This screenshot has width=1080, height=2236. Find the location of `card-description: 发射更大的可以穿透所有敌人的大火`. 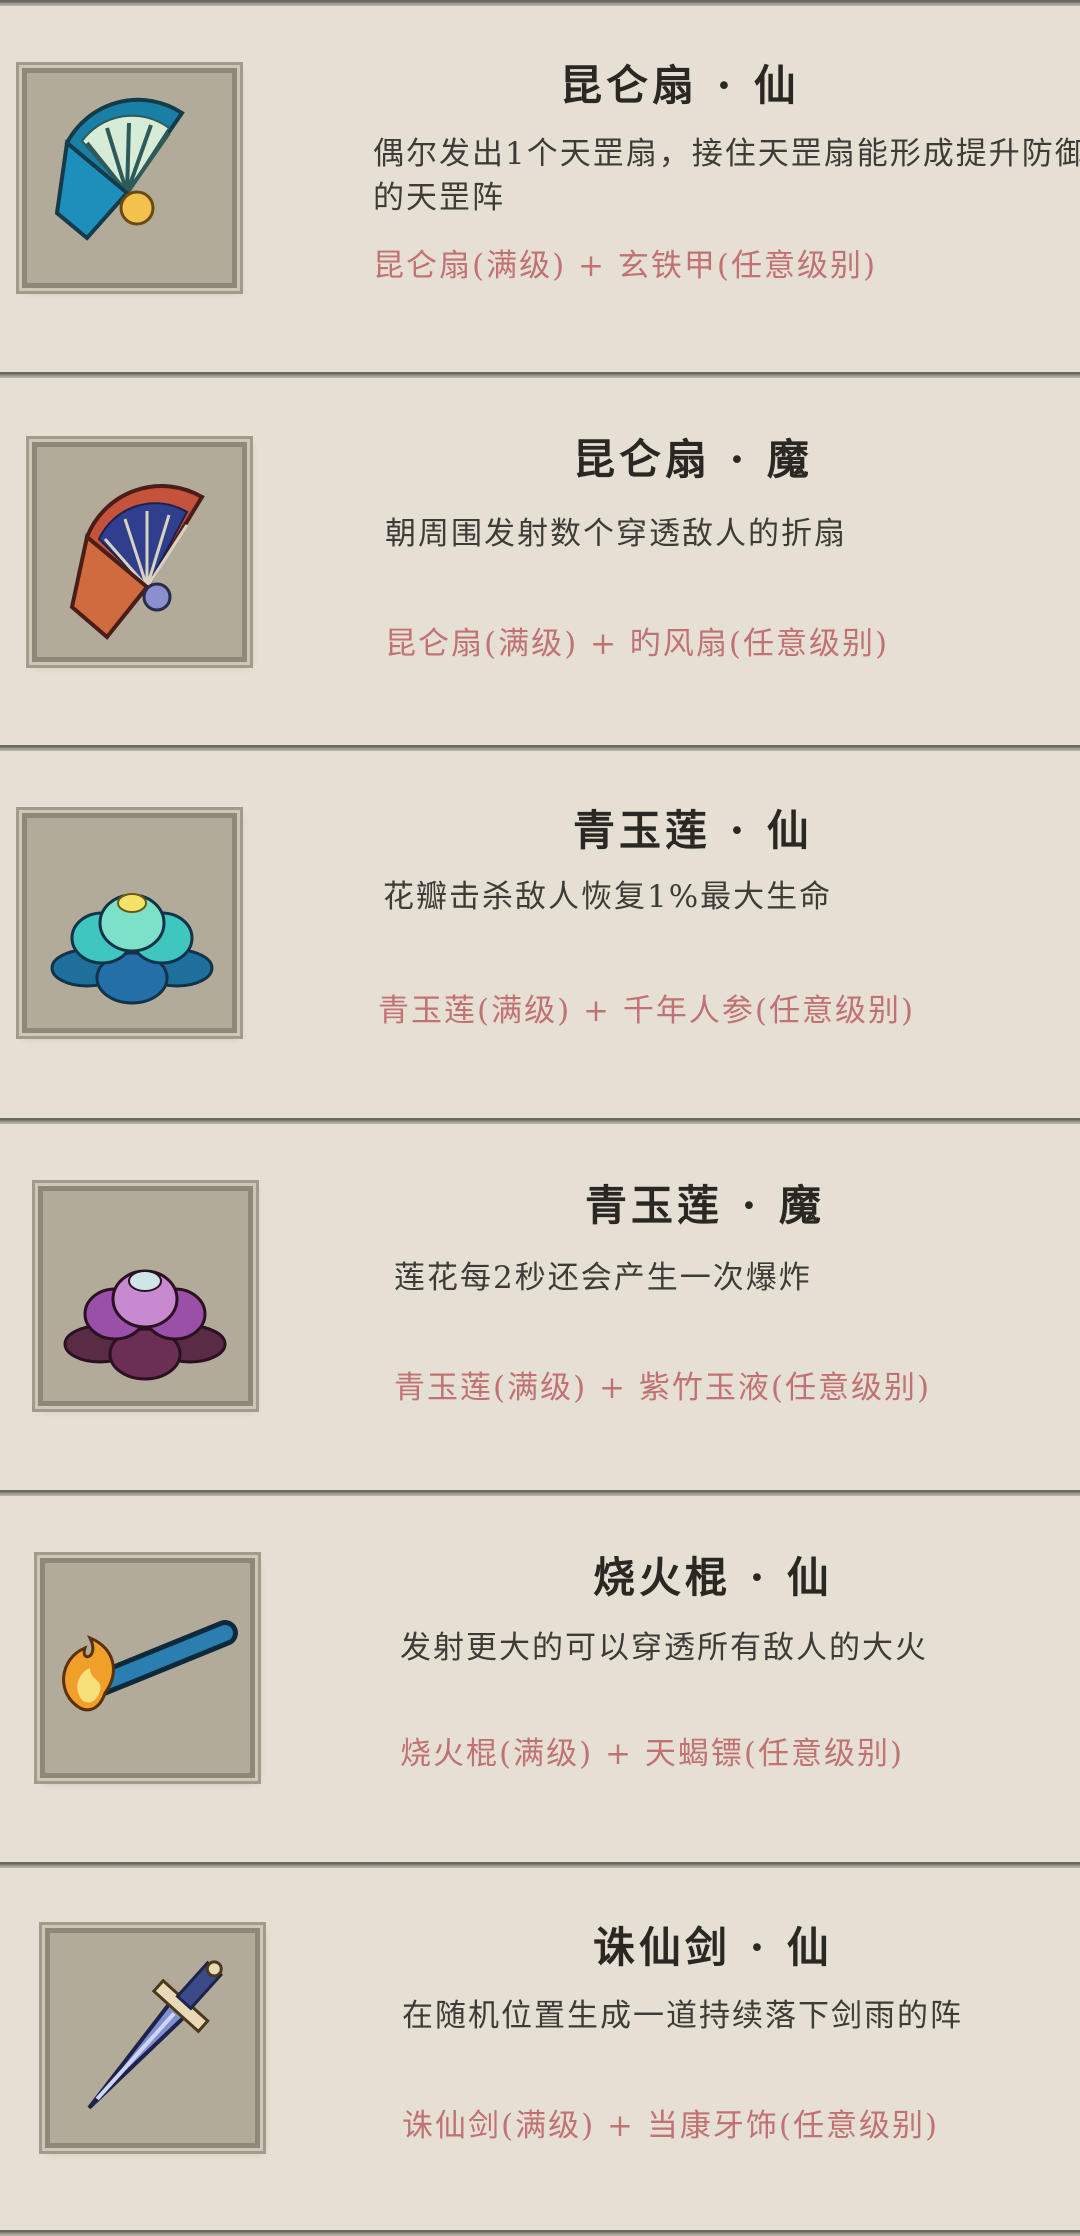

card-description: 发射更大的可以穿透所有敌人的大火 is located at coordinates (664, 1648).